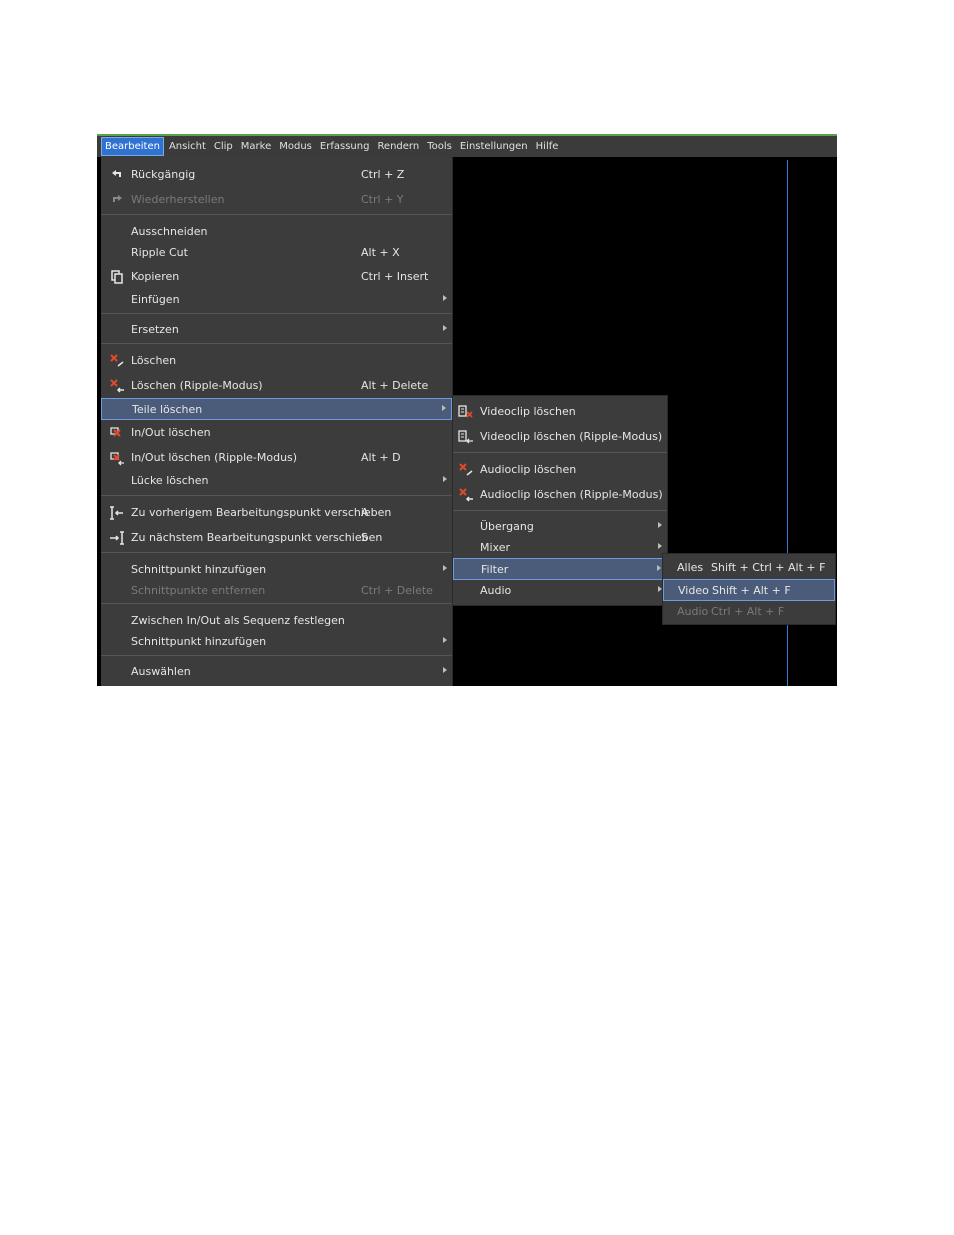  Describe the element at coordinates (276, 433) in the screenshot. I see `menu-item-inout-delete: In/Out löschen` at that location.